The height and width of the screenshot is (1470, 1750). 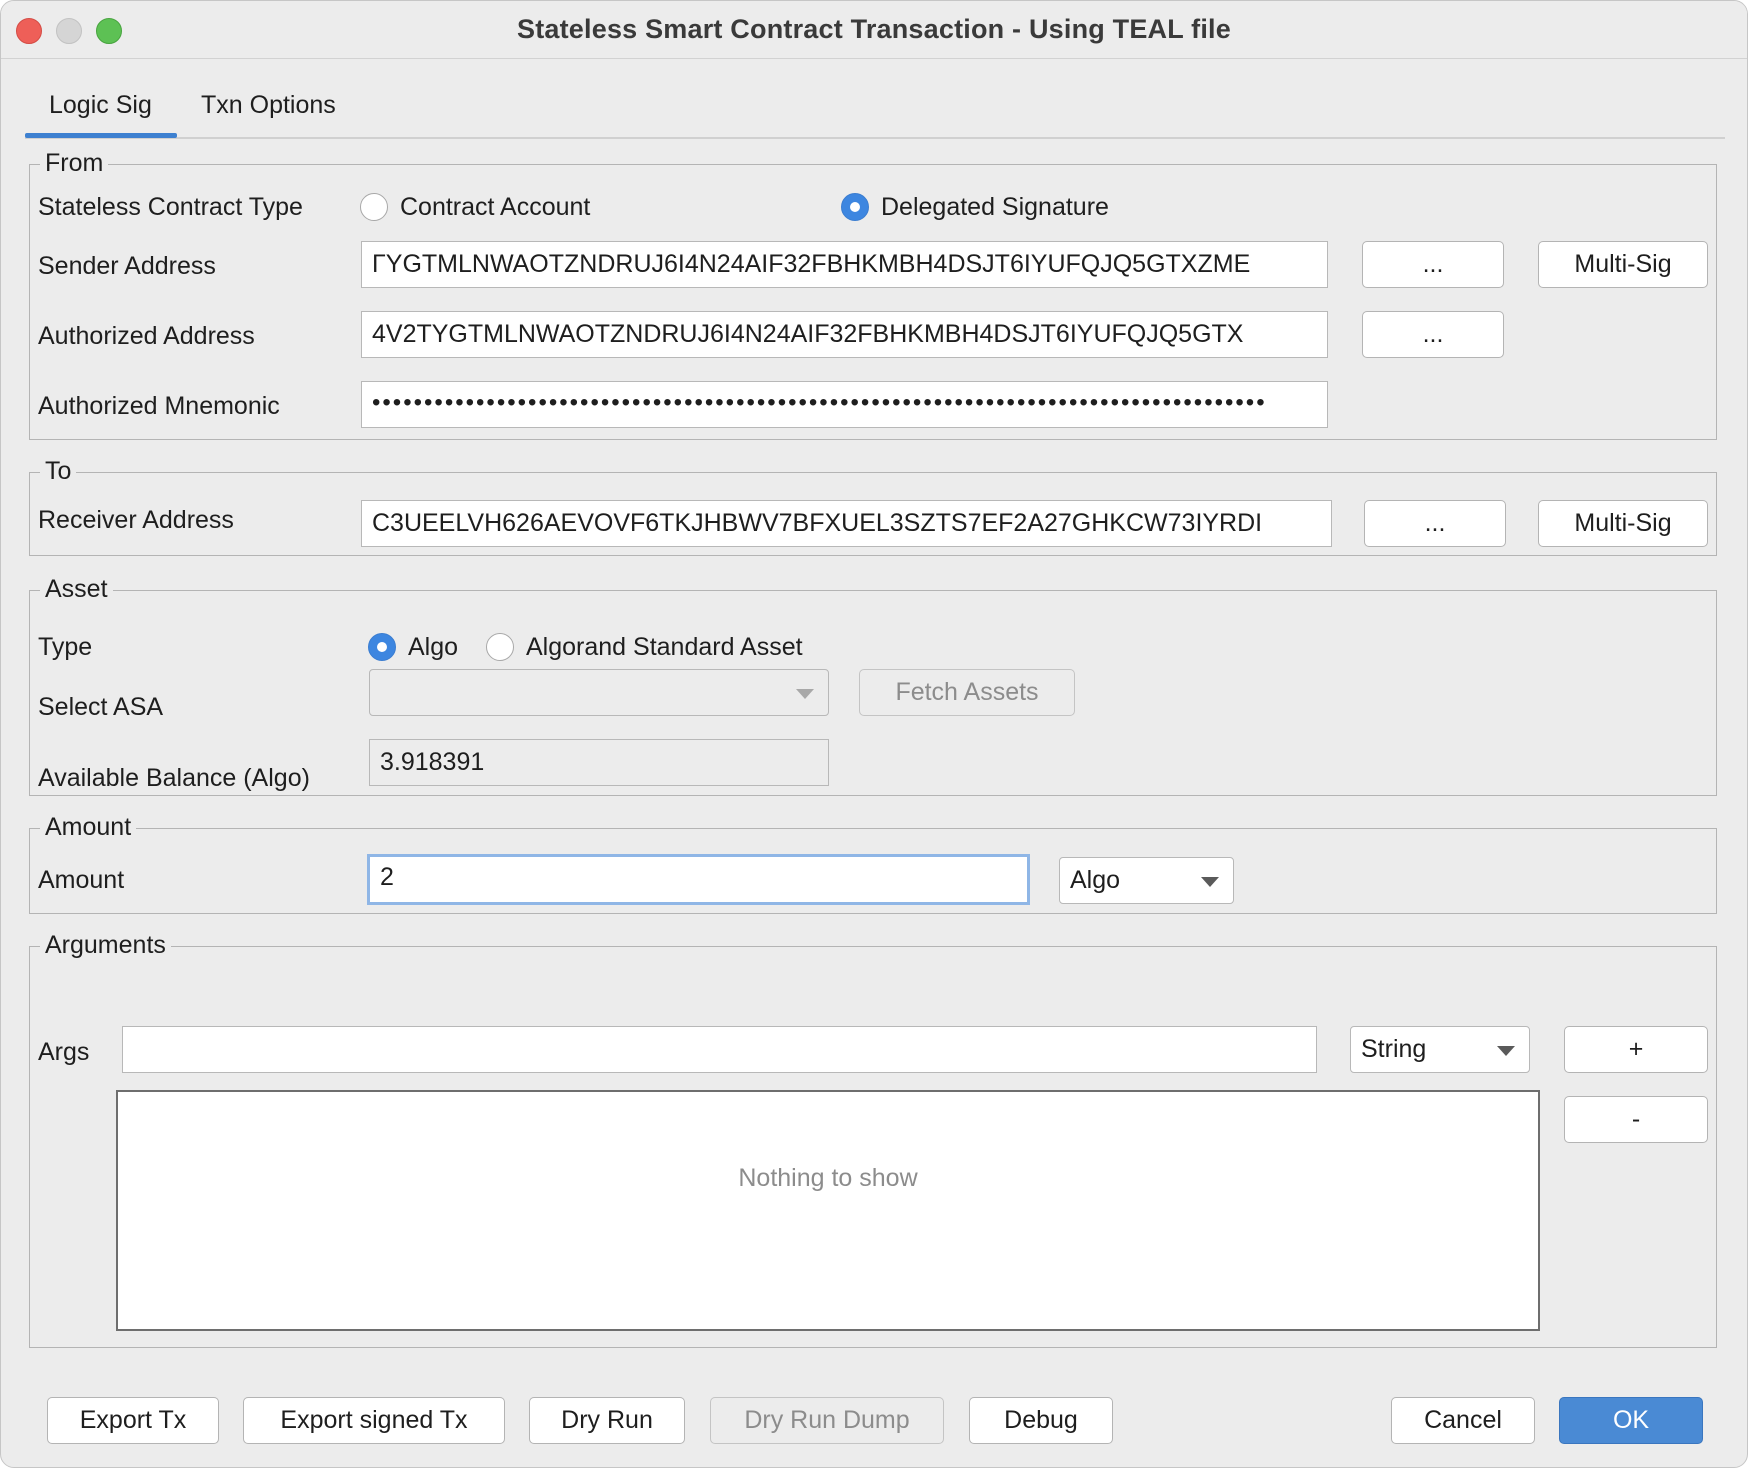 I want to click on asset-type-label: Type, so click(x=65, y=647).